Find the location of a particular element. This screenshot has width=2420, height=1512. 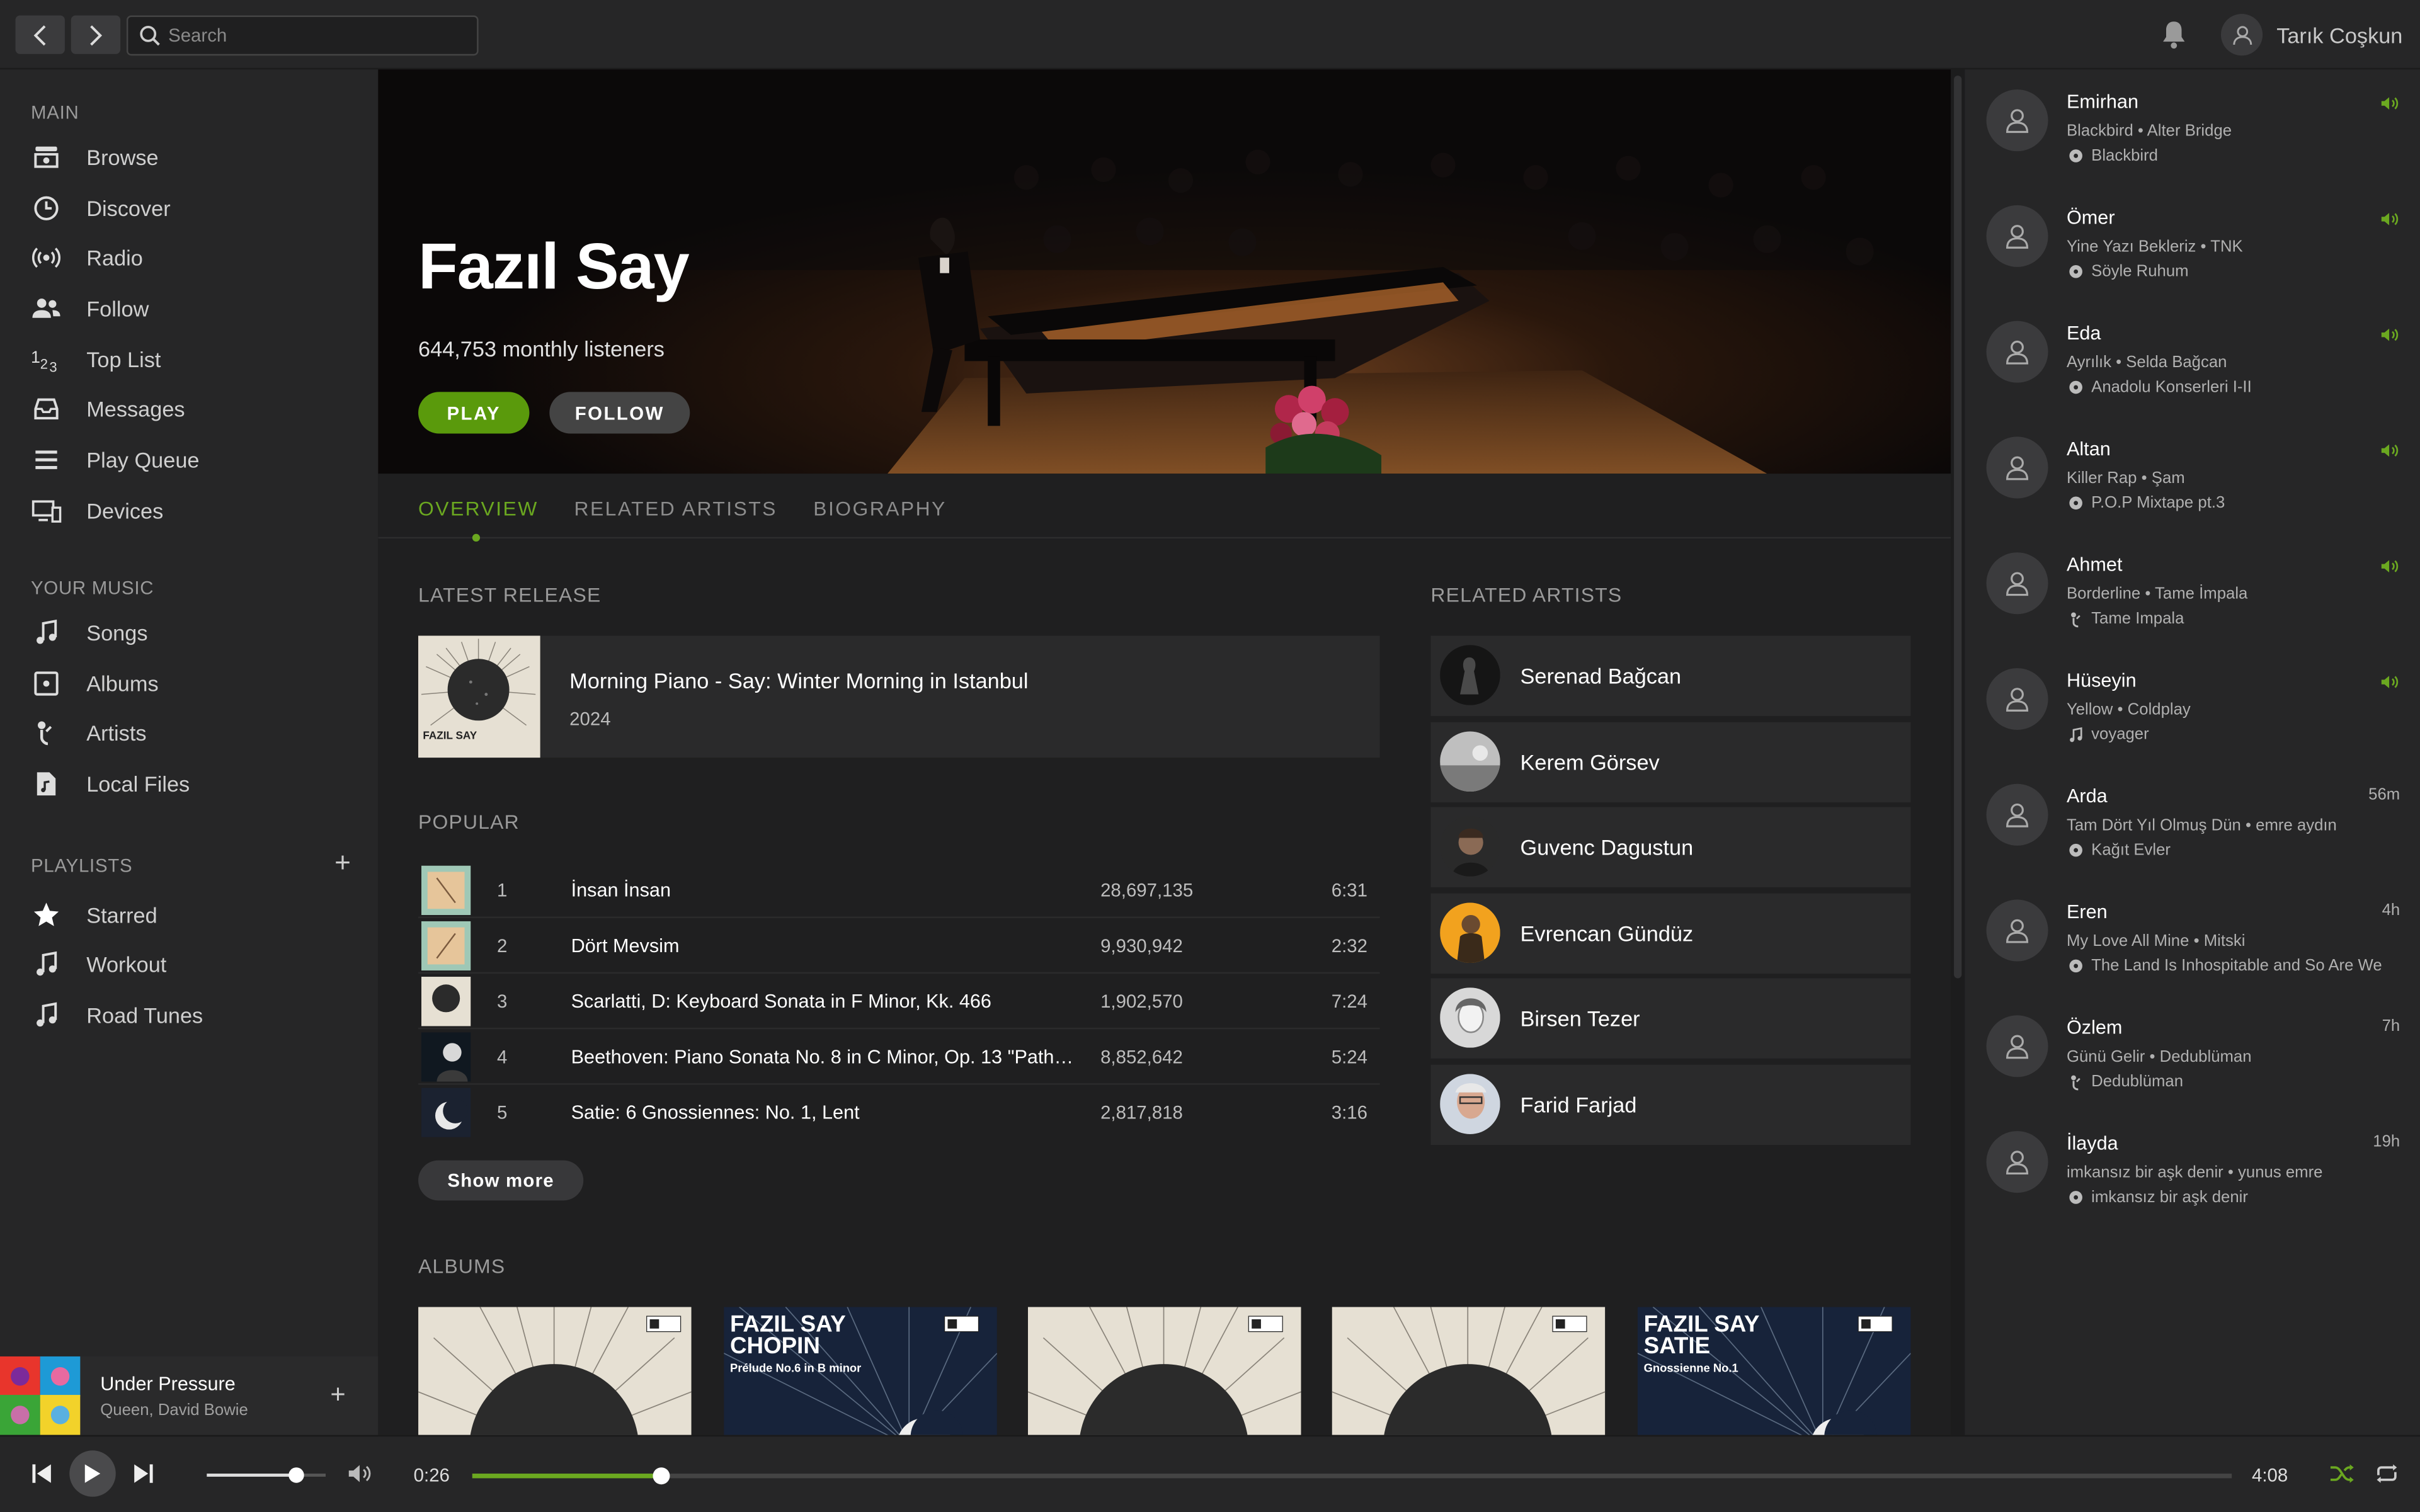

album-card: FAZIL SAY SATIE Gnossienne No.1 is located at coordinates (1774, 1371).